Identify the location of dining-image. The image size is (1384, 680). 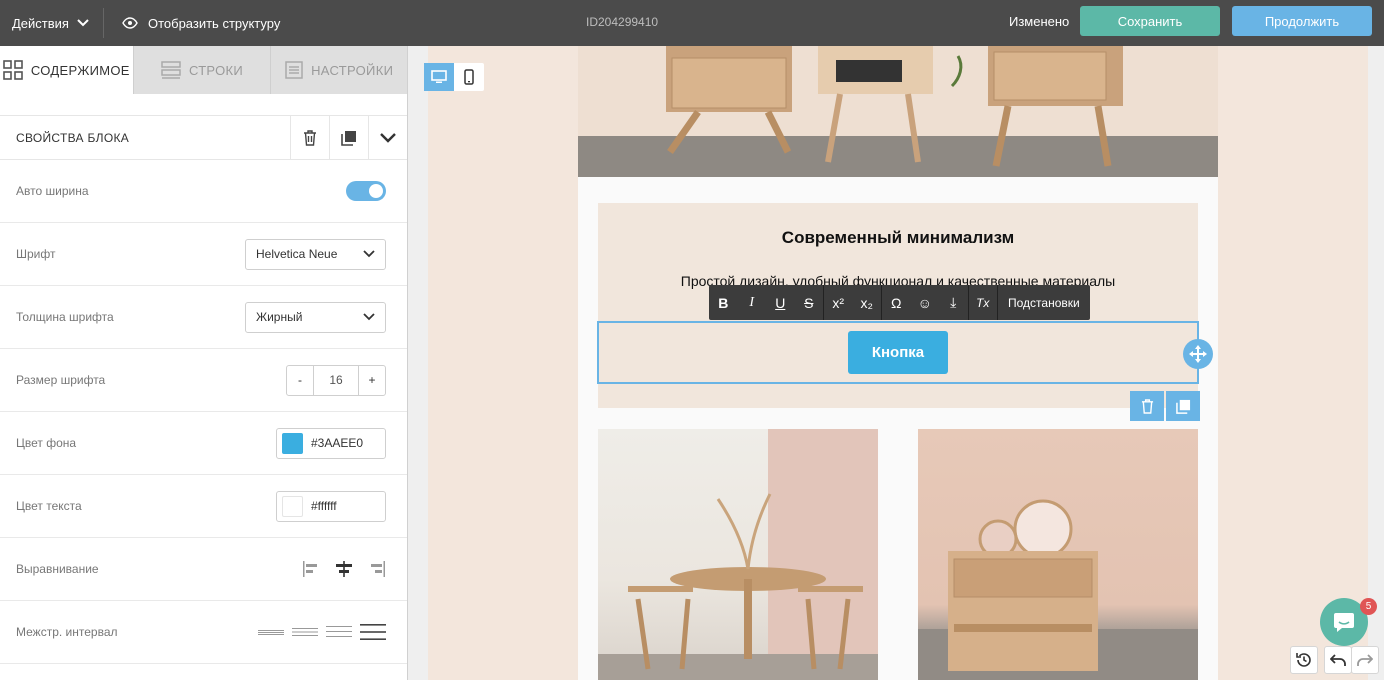
(738, 554).